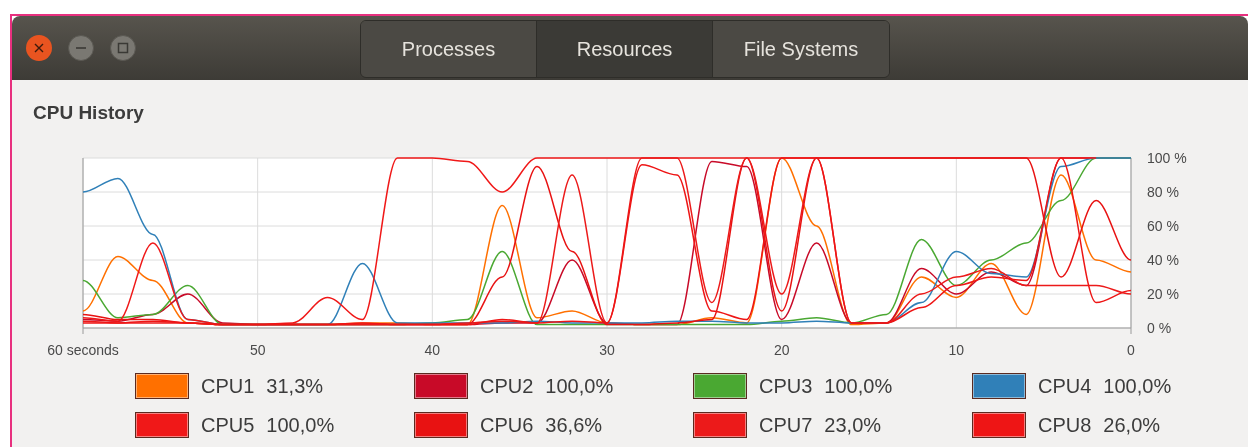 The height and width of the screenshot is (447, 1248). Describe the element at coordinates (295, 386) in the screenshot. I see `legend-value: 31,3%` at that location.